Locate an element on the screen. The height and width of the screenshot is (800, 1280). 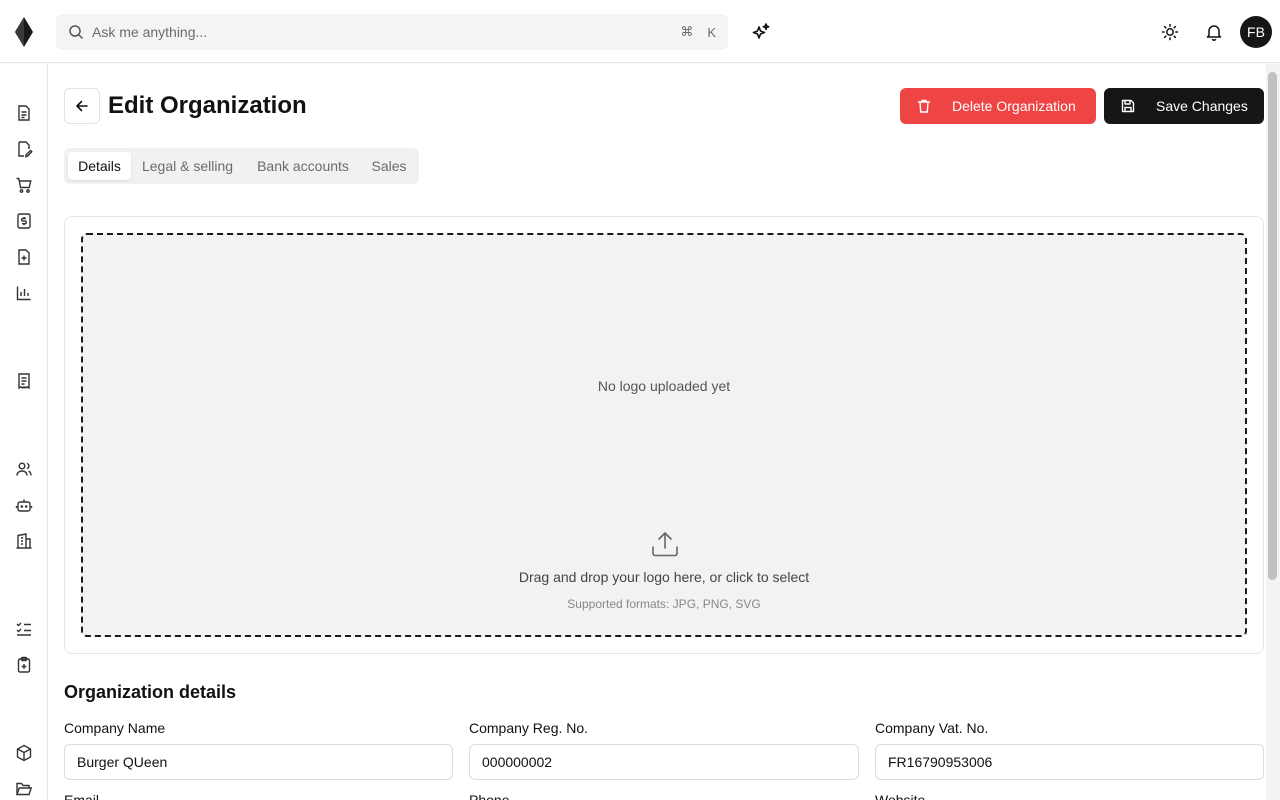
sidebar-item-tasks is located at coordinates (24, 629).